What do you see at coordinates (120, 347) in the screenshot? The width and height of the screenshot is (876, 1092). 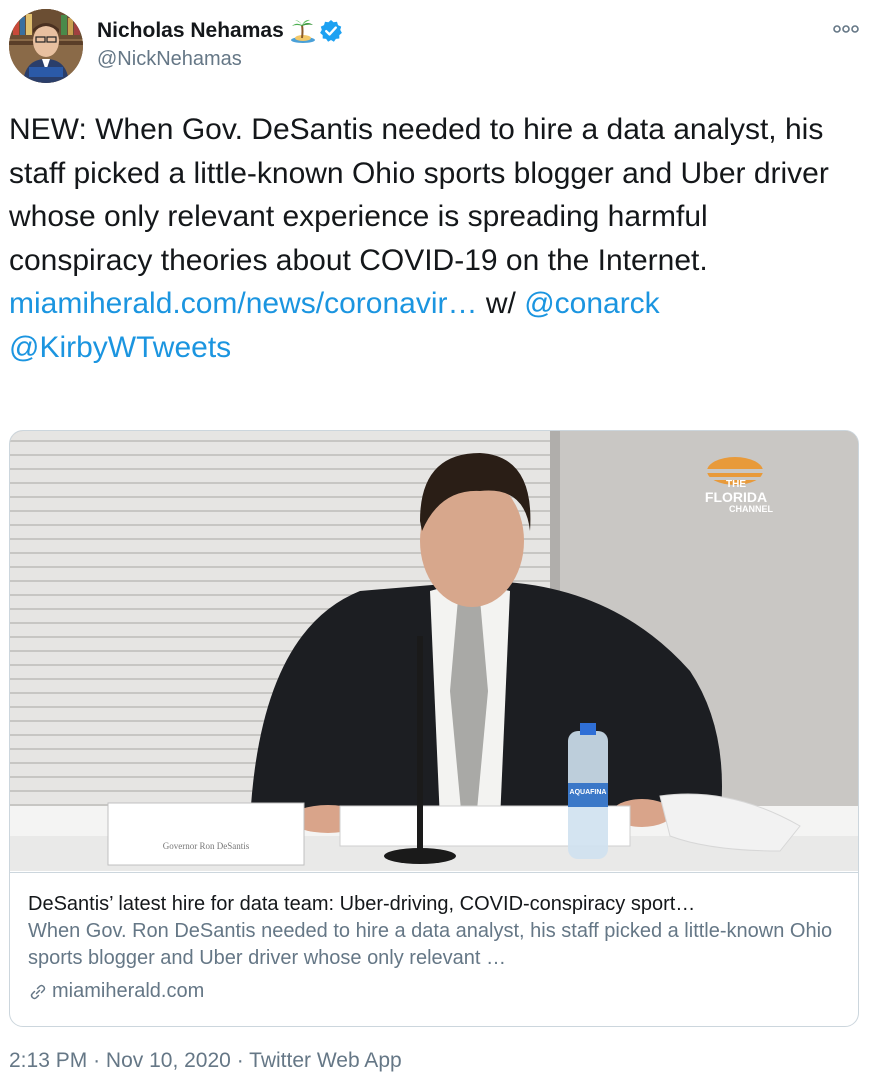 I see `mention-kirbywtweets: @KirbyWTweets` at bounding box center [120, 347].